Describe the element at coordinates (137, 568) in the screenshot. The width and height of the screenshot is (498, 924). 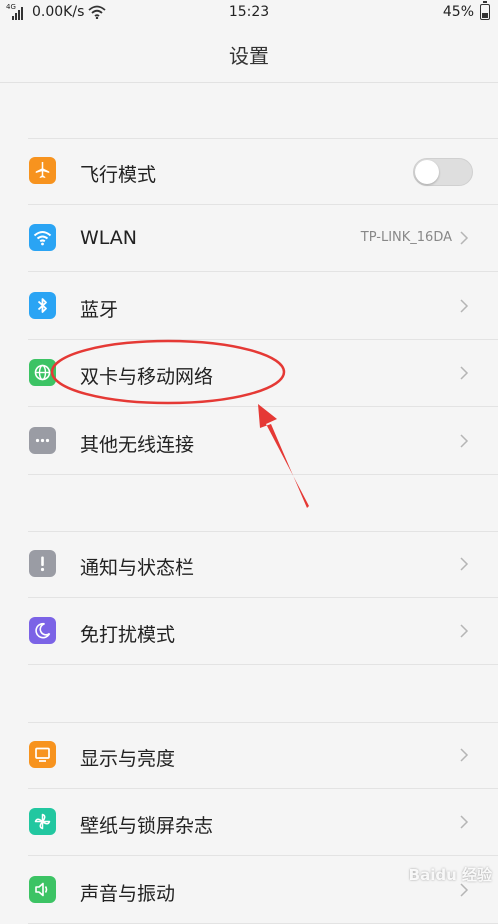
I see `settings-row-label: 通知与状态栏` at that location.